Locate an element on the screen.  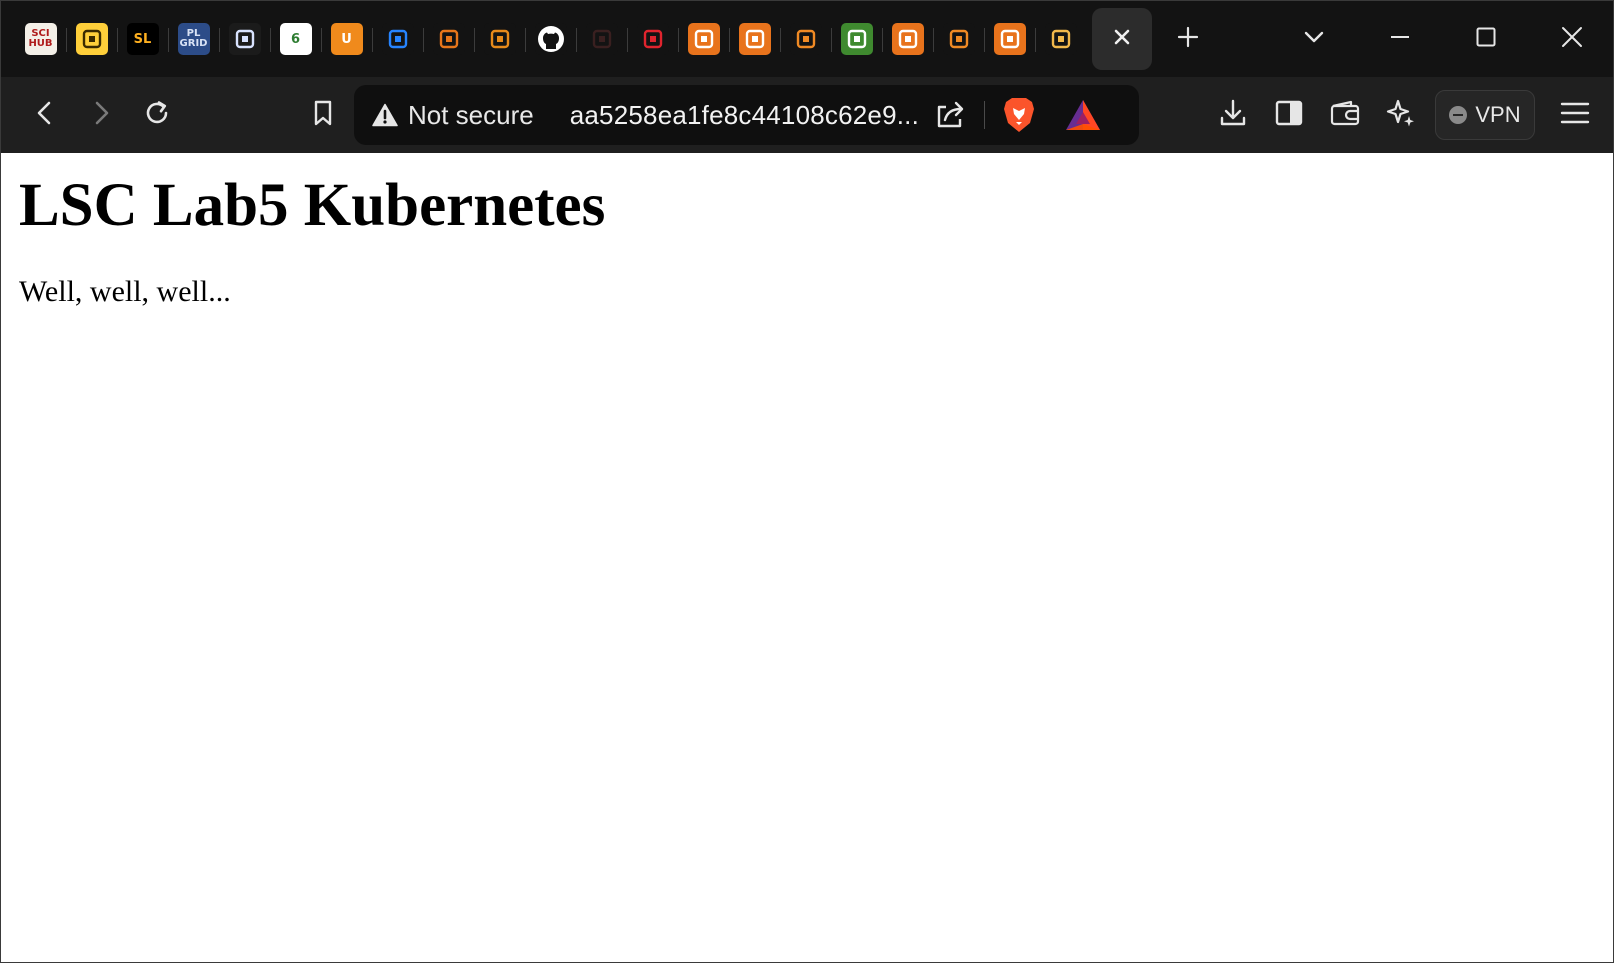
leo-ai-button is located at coordinates (1401, 115).